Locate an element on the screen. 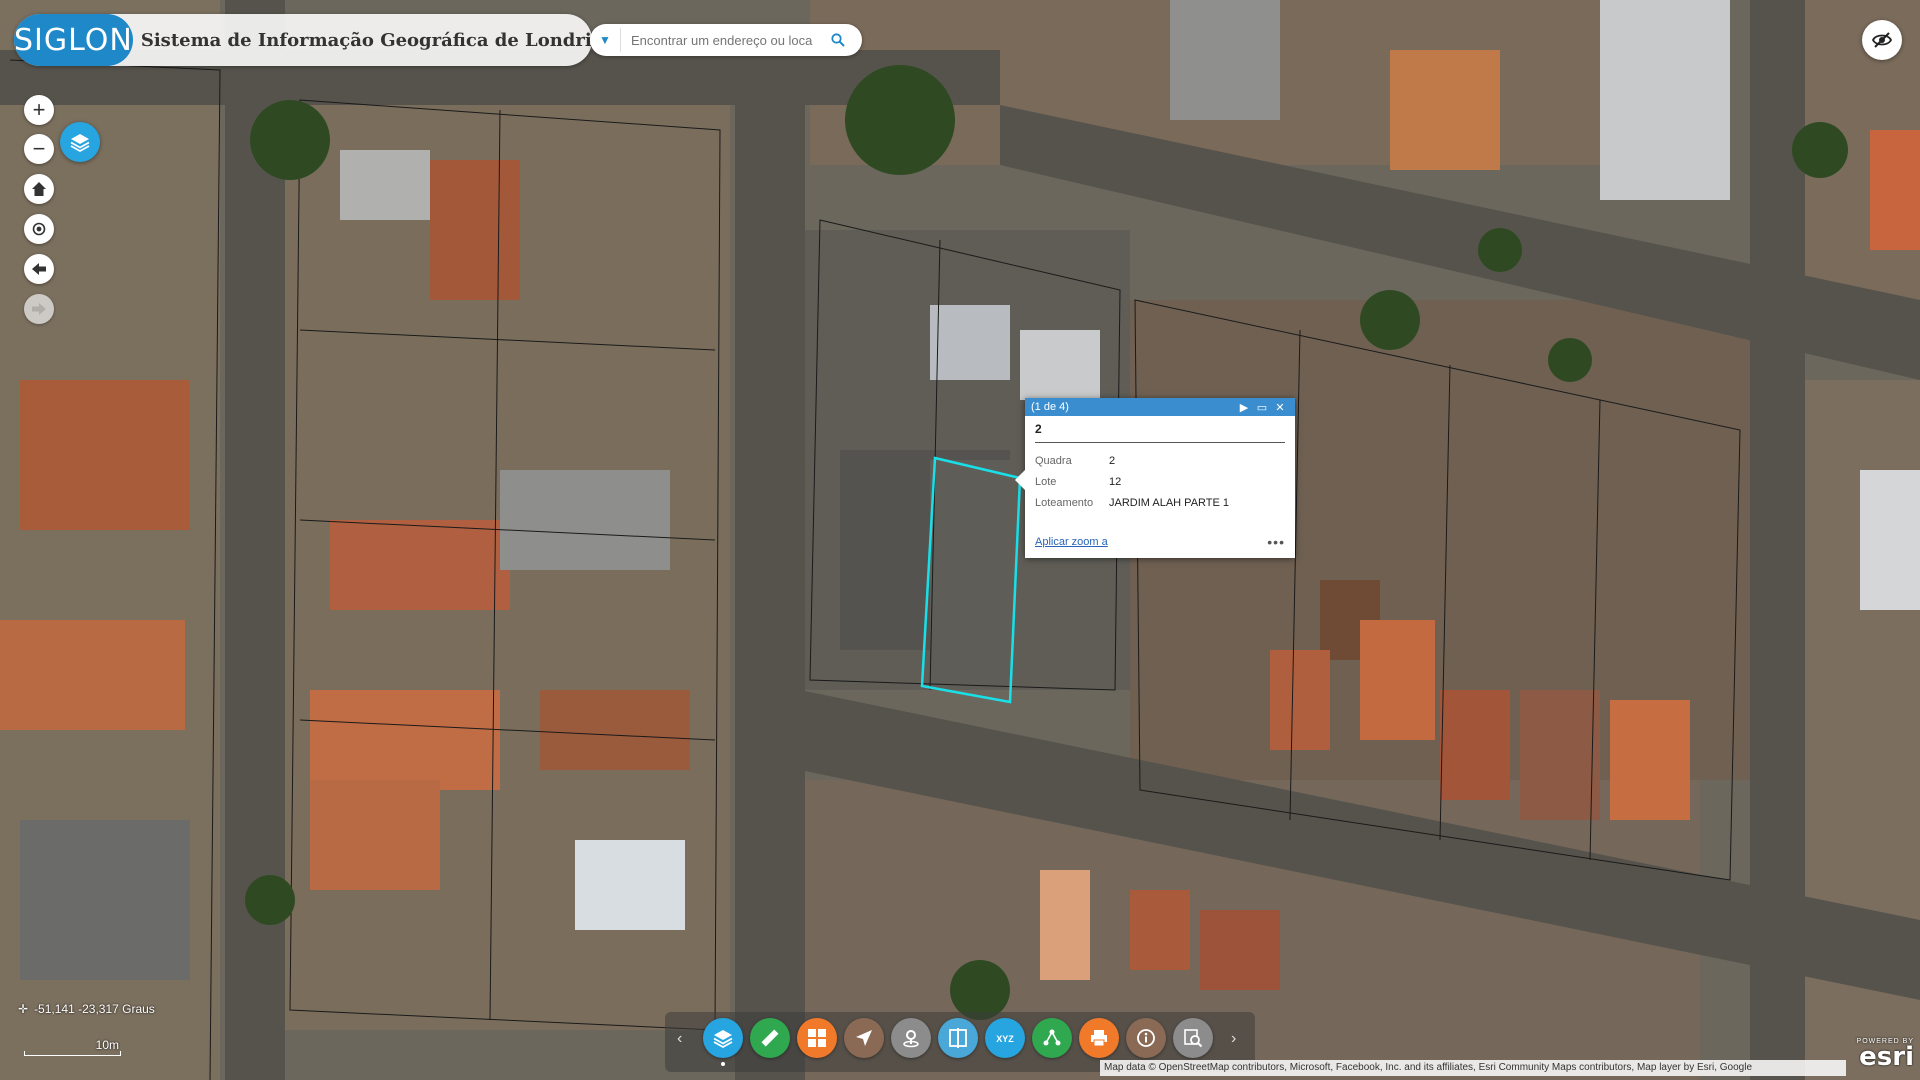 This screenshot has width=1920, height=1080. attribute-row: Loteamento JARDIM ALAH PARTE 1 is located at coordinates (1160, 503).